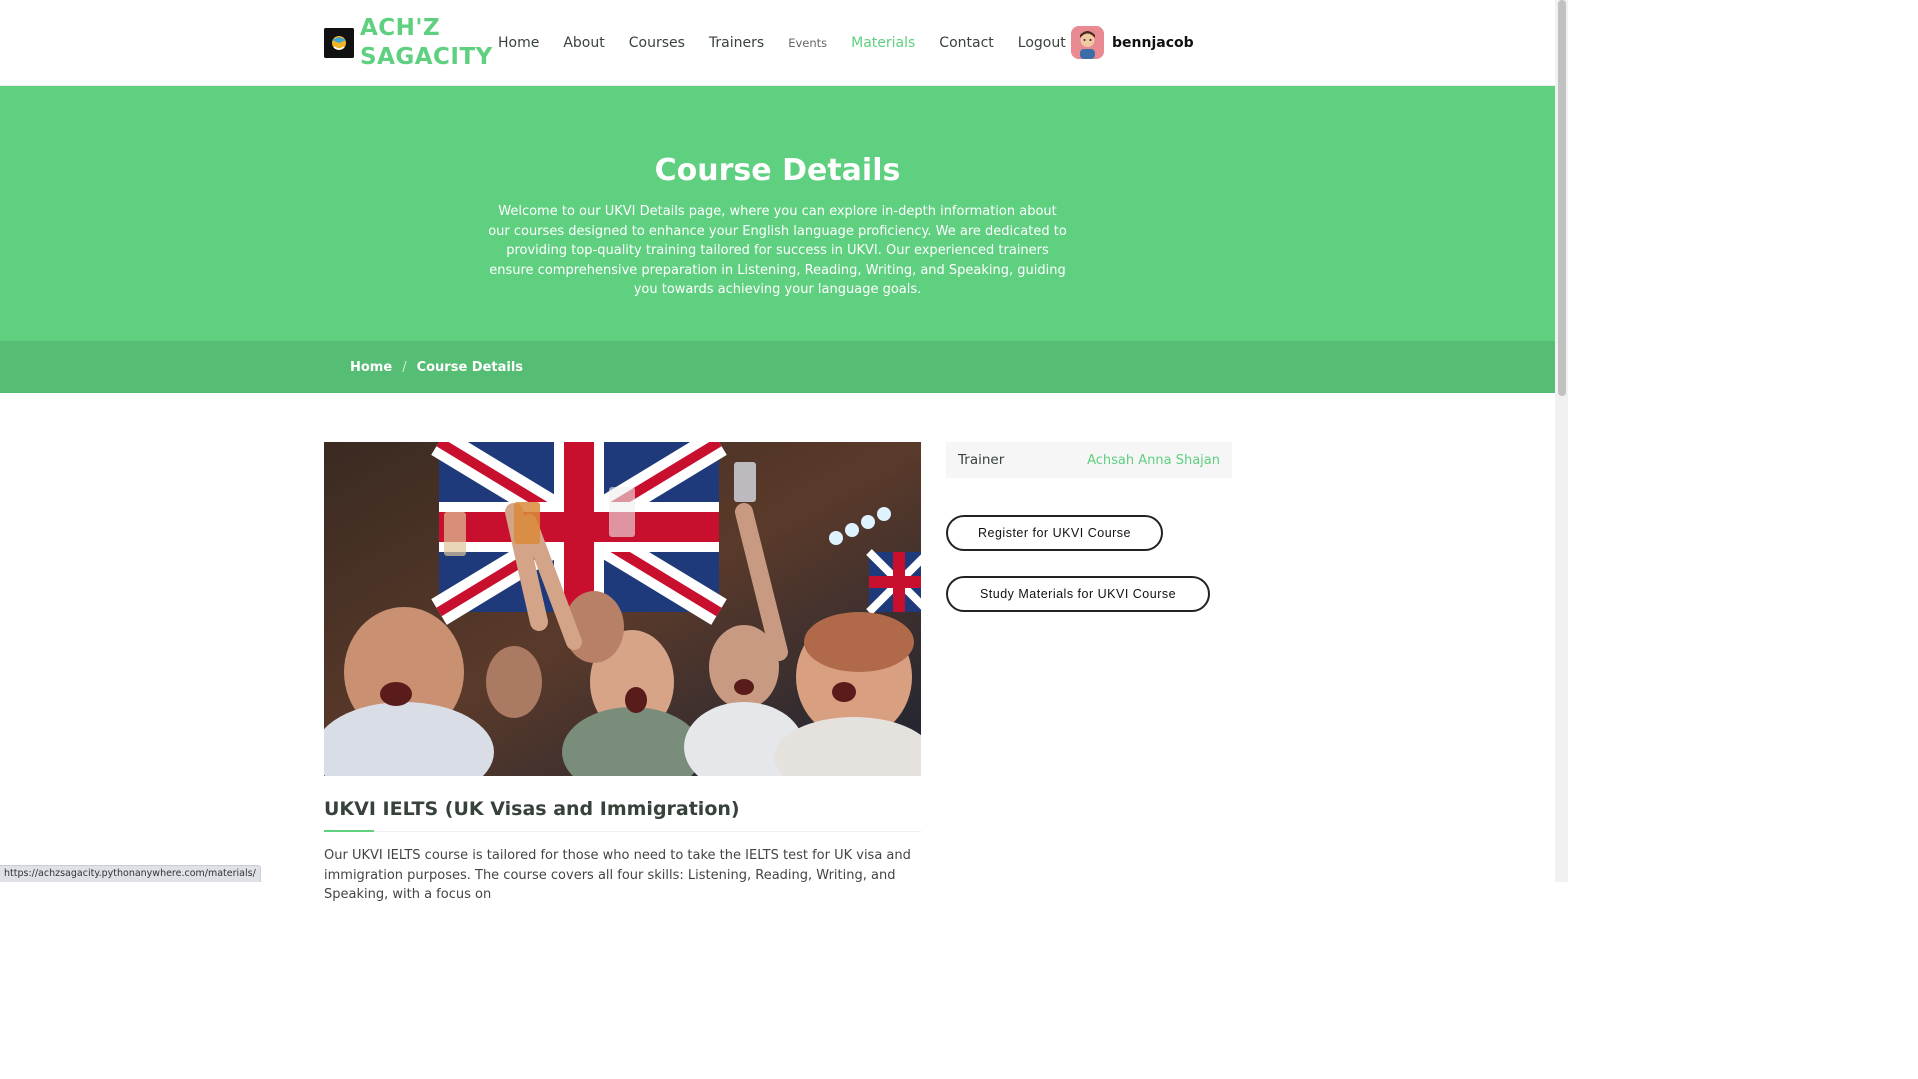  Describe the element at coordinates (1153, 460) in the screenshot. I see `trainer-name: Achsah Anna Shajan` at that location.